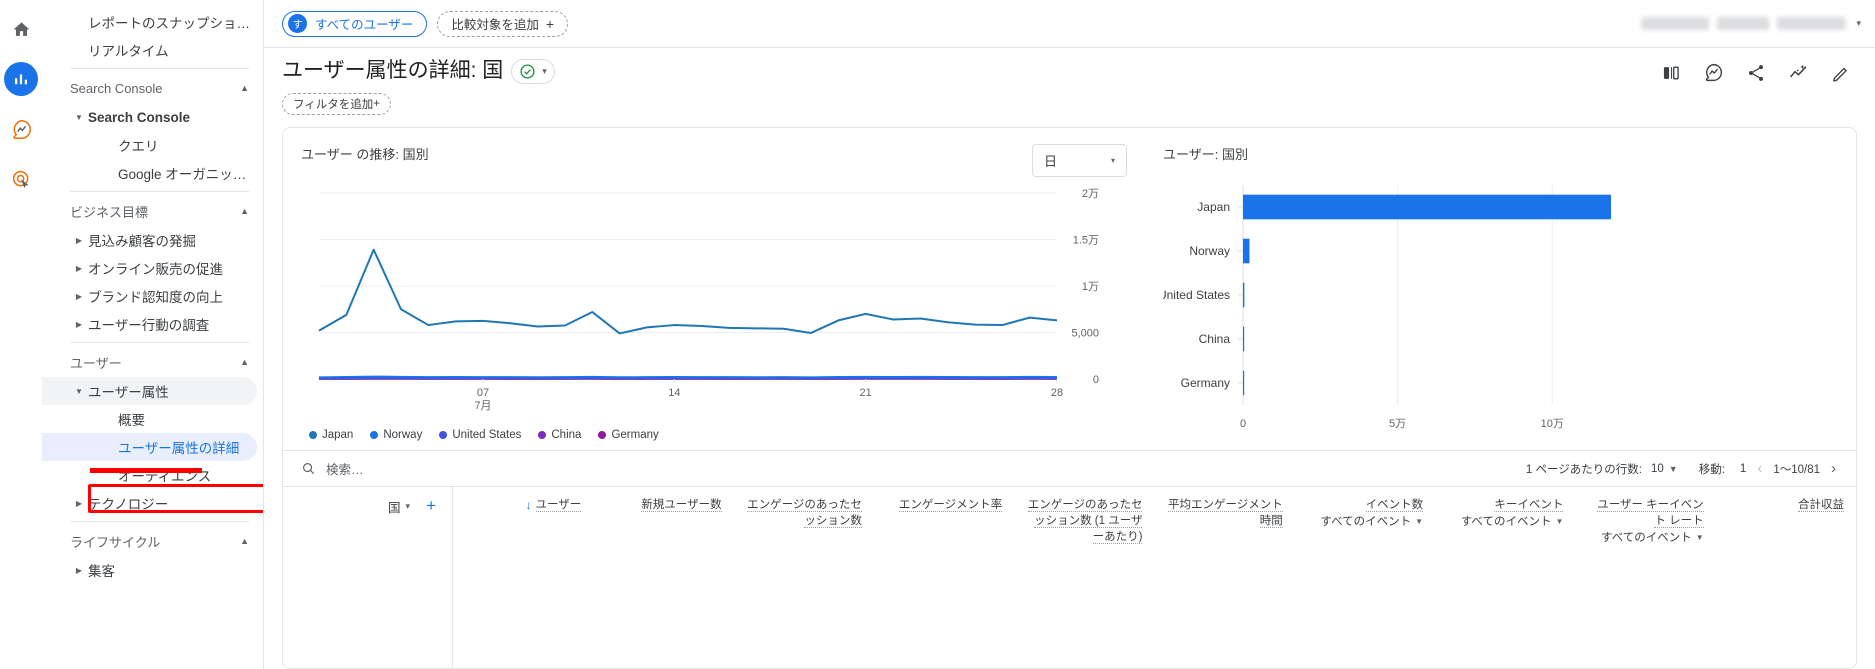 Image resolution: width=1875 pixels, height=669 pixels. I want to click on advertising-icon, so click(21, 179).